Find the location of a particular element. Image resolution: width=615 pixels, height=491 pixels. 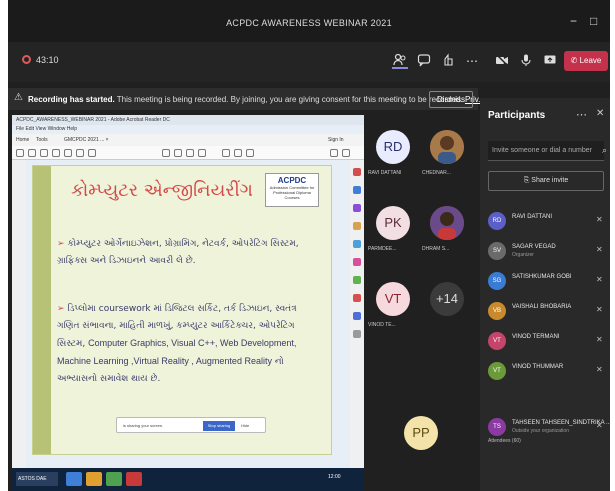

participant-row: SV SAGAR VEGAD Organizer ✕ is located at coordinates (548, 252).